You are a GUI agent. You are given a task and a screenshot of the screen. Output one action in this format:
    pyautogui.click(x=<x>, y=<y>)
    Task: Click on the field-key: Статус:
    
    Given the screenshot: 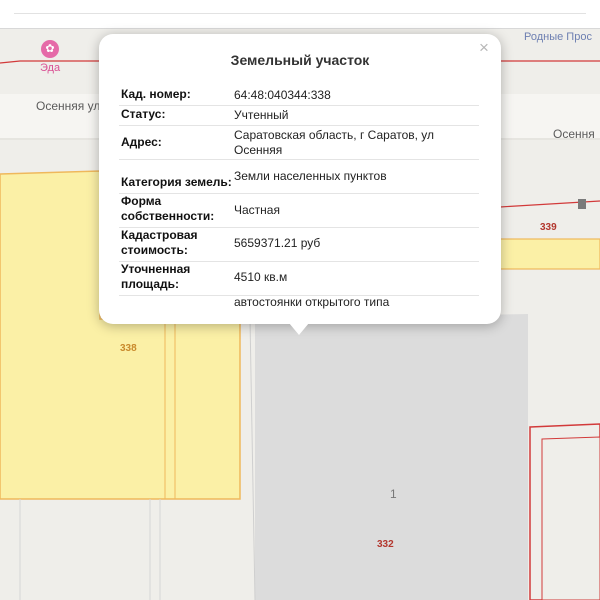 What is the action you would take?
    pyautogui.click(x=143, y=114)
    